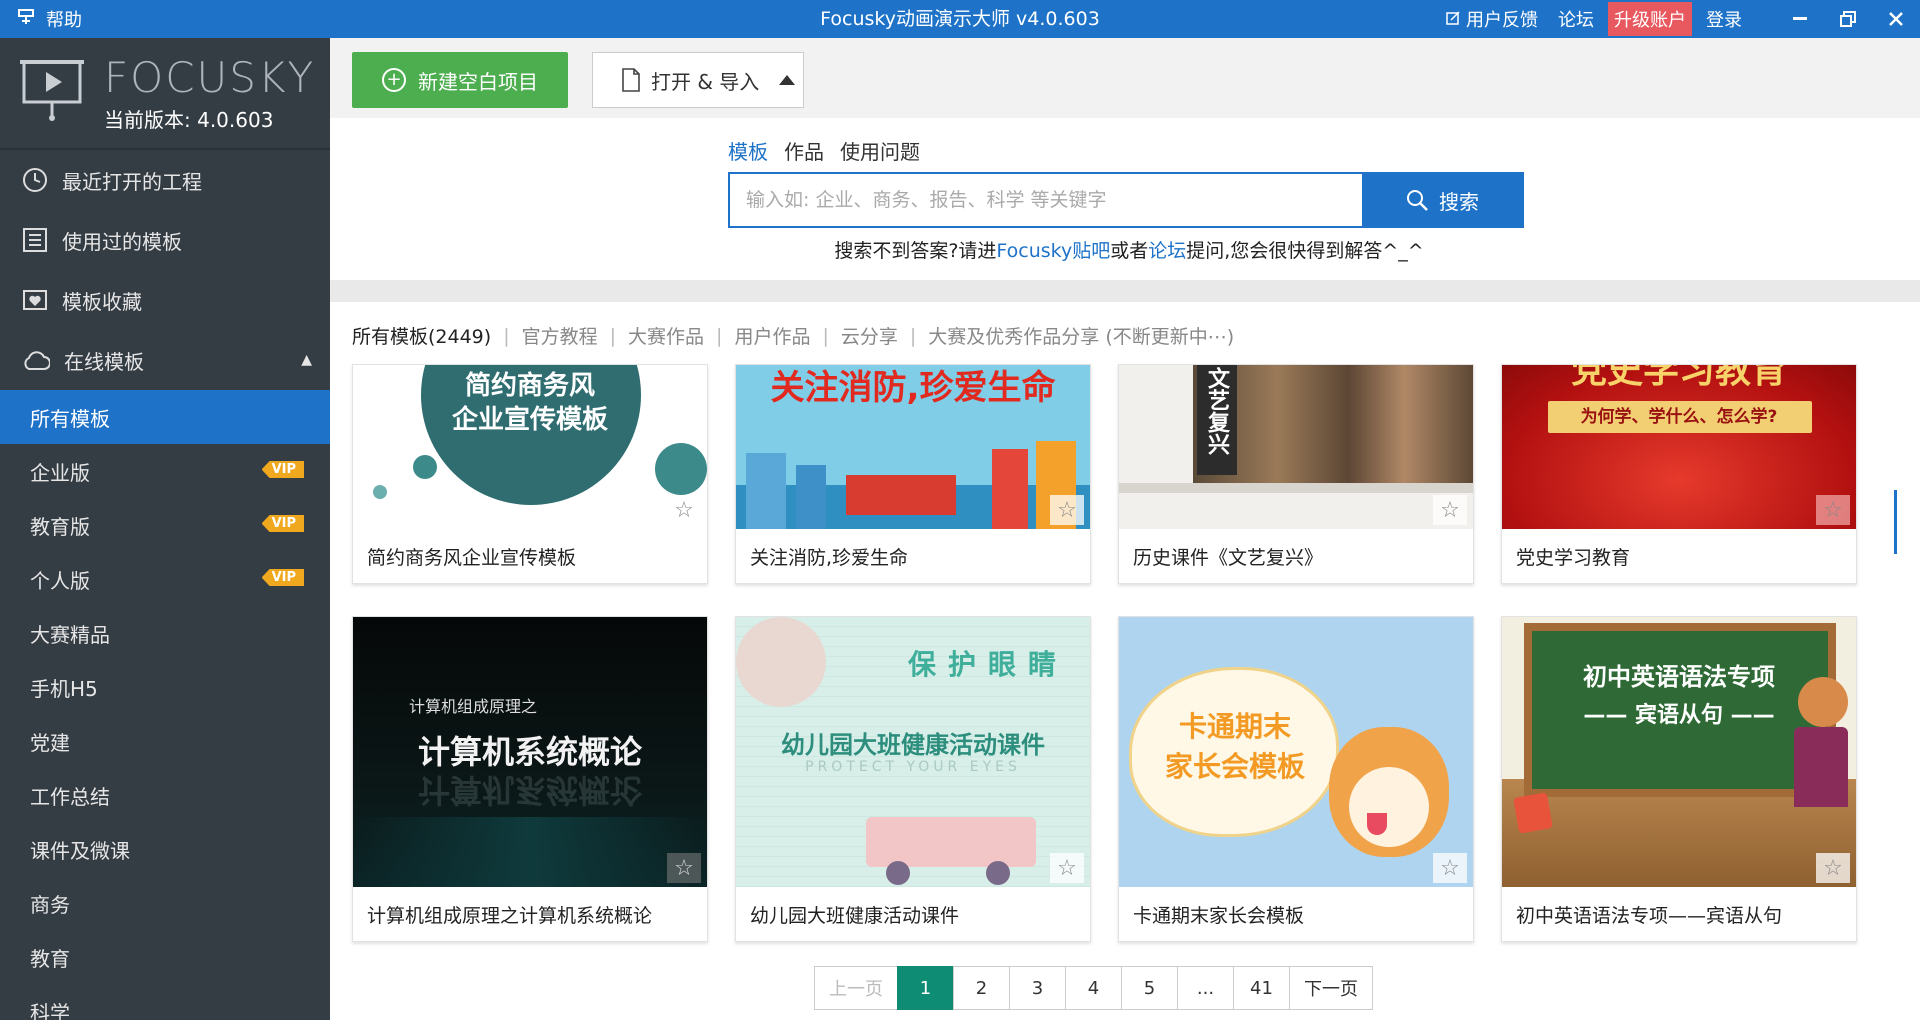 This screenshot has height=1020, width=1920. I want to click on clock-icon, so click(35, 180).